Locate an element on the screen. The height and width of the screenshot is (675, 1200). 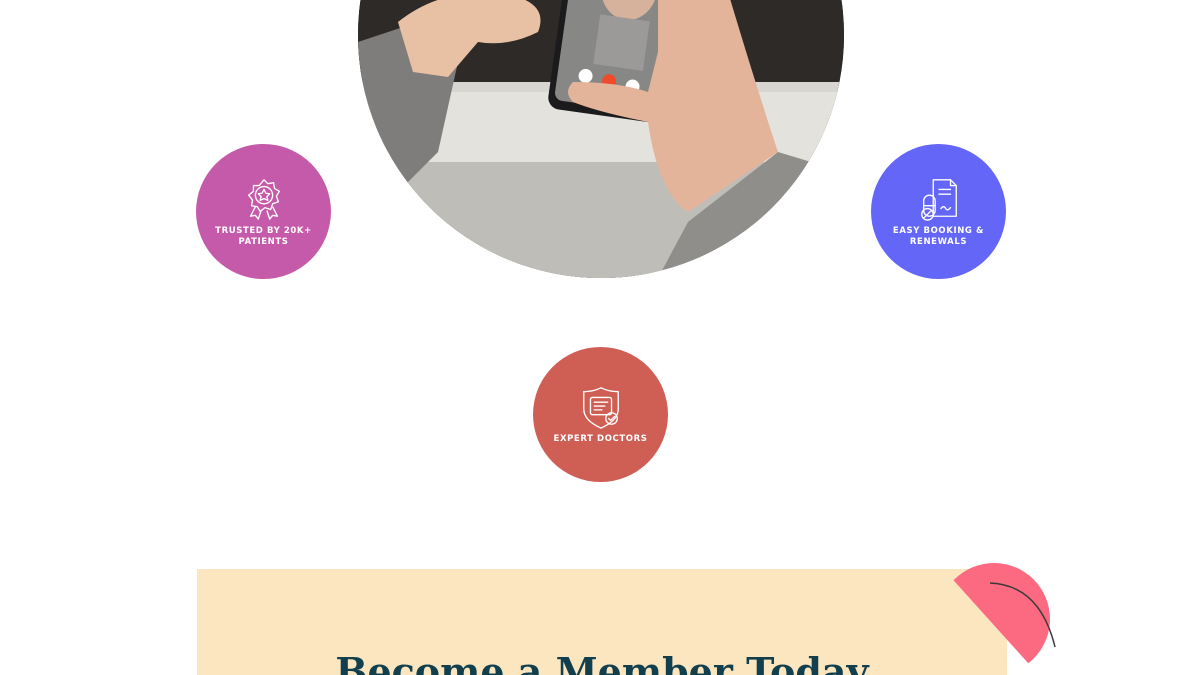
feature-easy-booking: EASY BOOKING & RENEWALS is located at coordinates (938, 211).